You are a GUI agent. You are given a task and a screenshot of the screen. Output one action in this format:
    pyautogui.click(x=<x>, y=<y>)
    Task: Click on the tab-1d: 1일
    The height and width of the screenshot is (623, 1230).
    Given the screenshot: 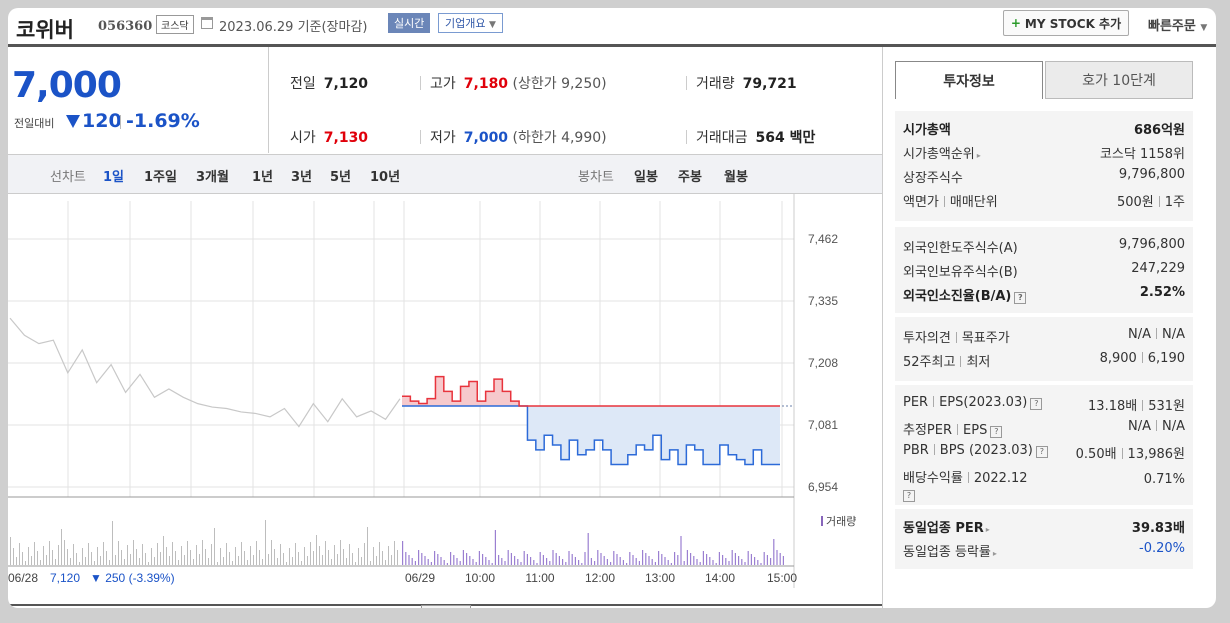 What is the action you would take?
    pyautogui.click(x=113, y=175)
    